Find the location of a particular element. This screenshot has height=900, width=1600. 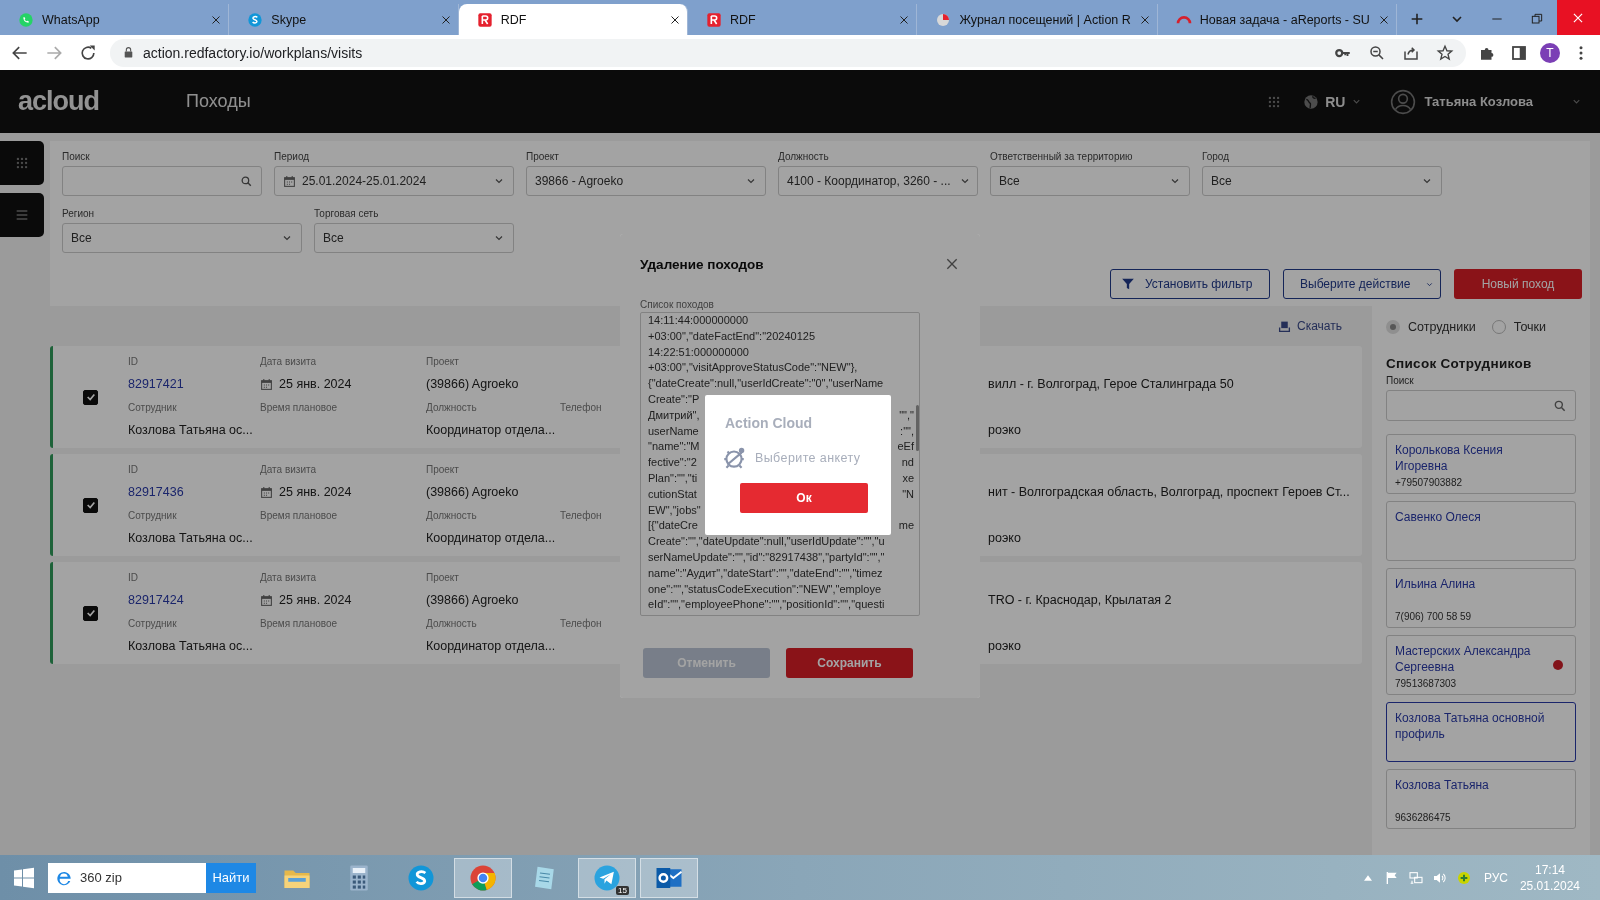

tab-title: Новая задача - aReports - SU is located at coordinates (1284, 19).